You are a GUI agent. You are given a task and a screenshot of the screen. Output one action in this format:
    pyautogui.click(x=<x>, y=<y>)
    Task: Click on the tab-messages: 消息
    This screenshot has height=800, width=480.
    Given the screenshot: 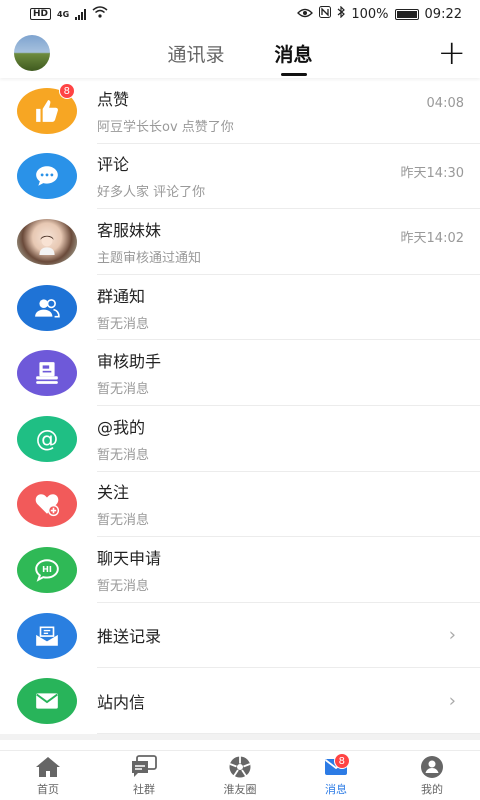 What is the action you would take?
    pyautogui.click(x=294, y=53)
    